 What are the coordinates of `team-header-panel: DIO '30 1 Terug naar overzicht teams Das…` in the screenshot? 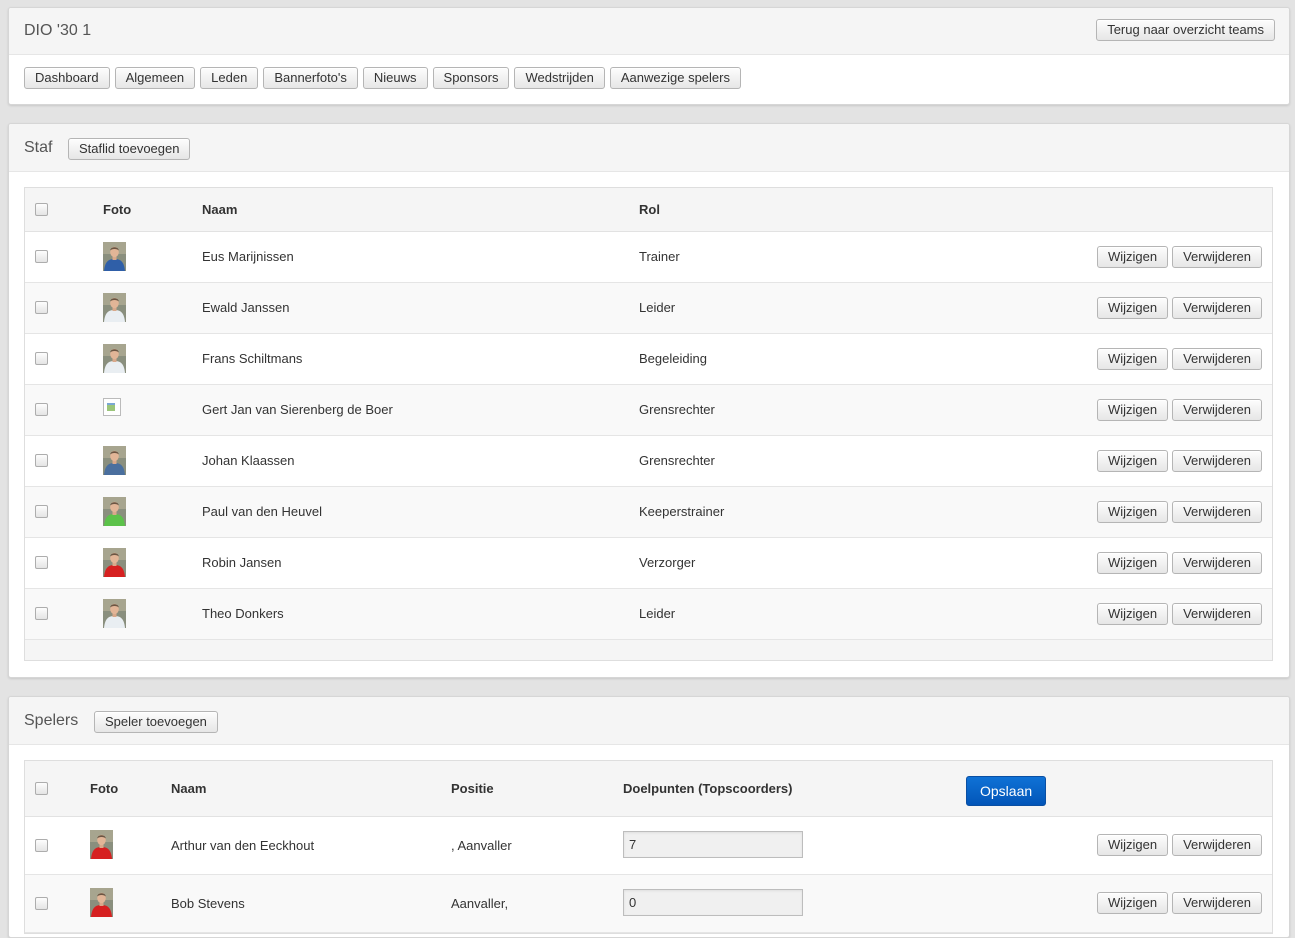 It's located at (649, 56).